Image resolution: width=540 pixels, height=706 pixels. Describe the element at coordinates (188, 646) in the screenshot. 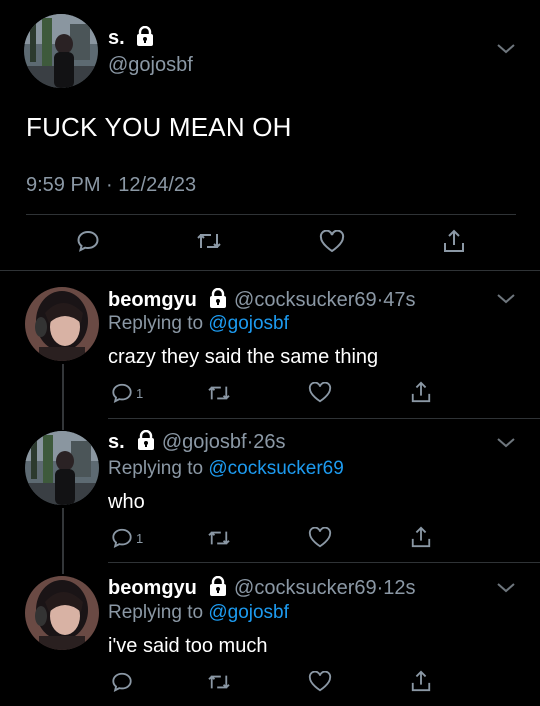

I see `tweet-text: i've said too much` at that location.